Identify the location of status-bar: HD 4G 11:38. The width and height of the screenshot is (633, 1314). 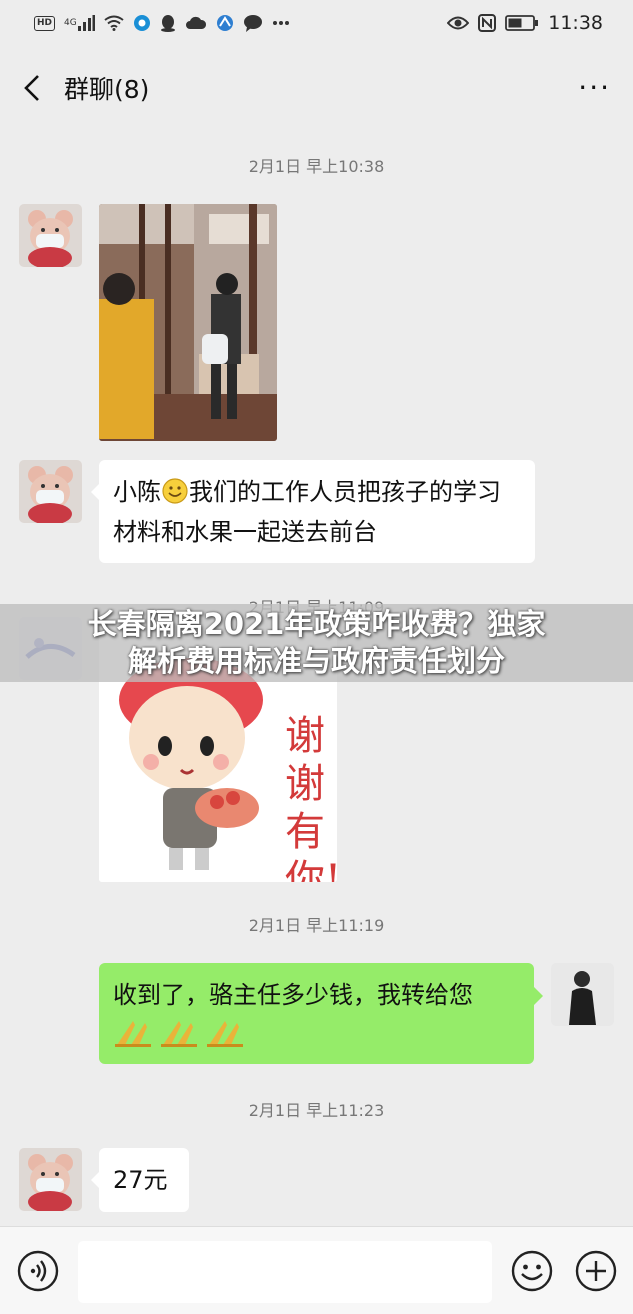
(316, 23).